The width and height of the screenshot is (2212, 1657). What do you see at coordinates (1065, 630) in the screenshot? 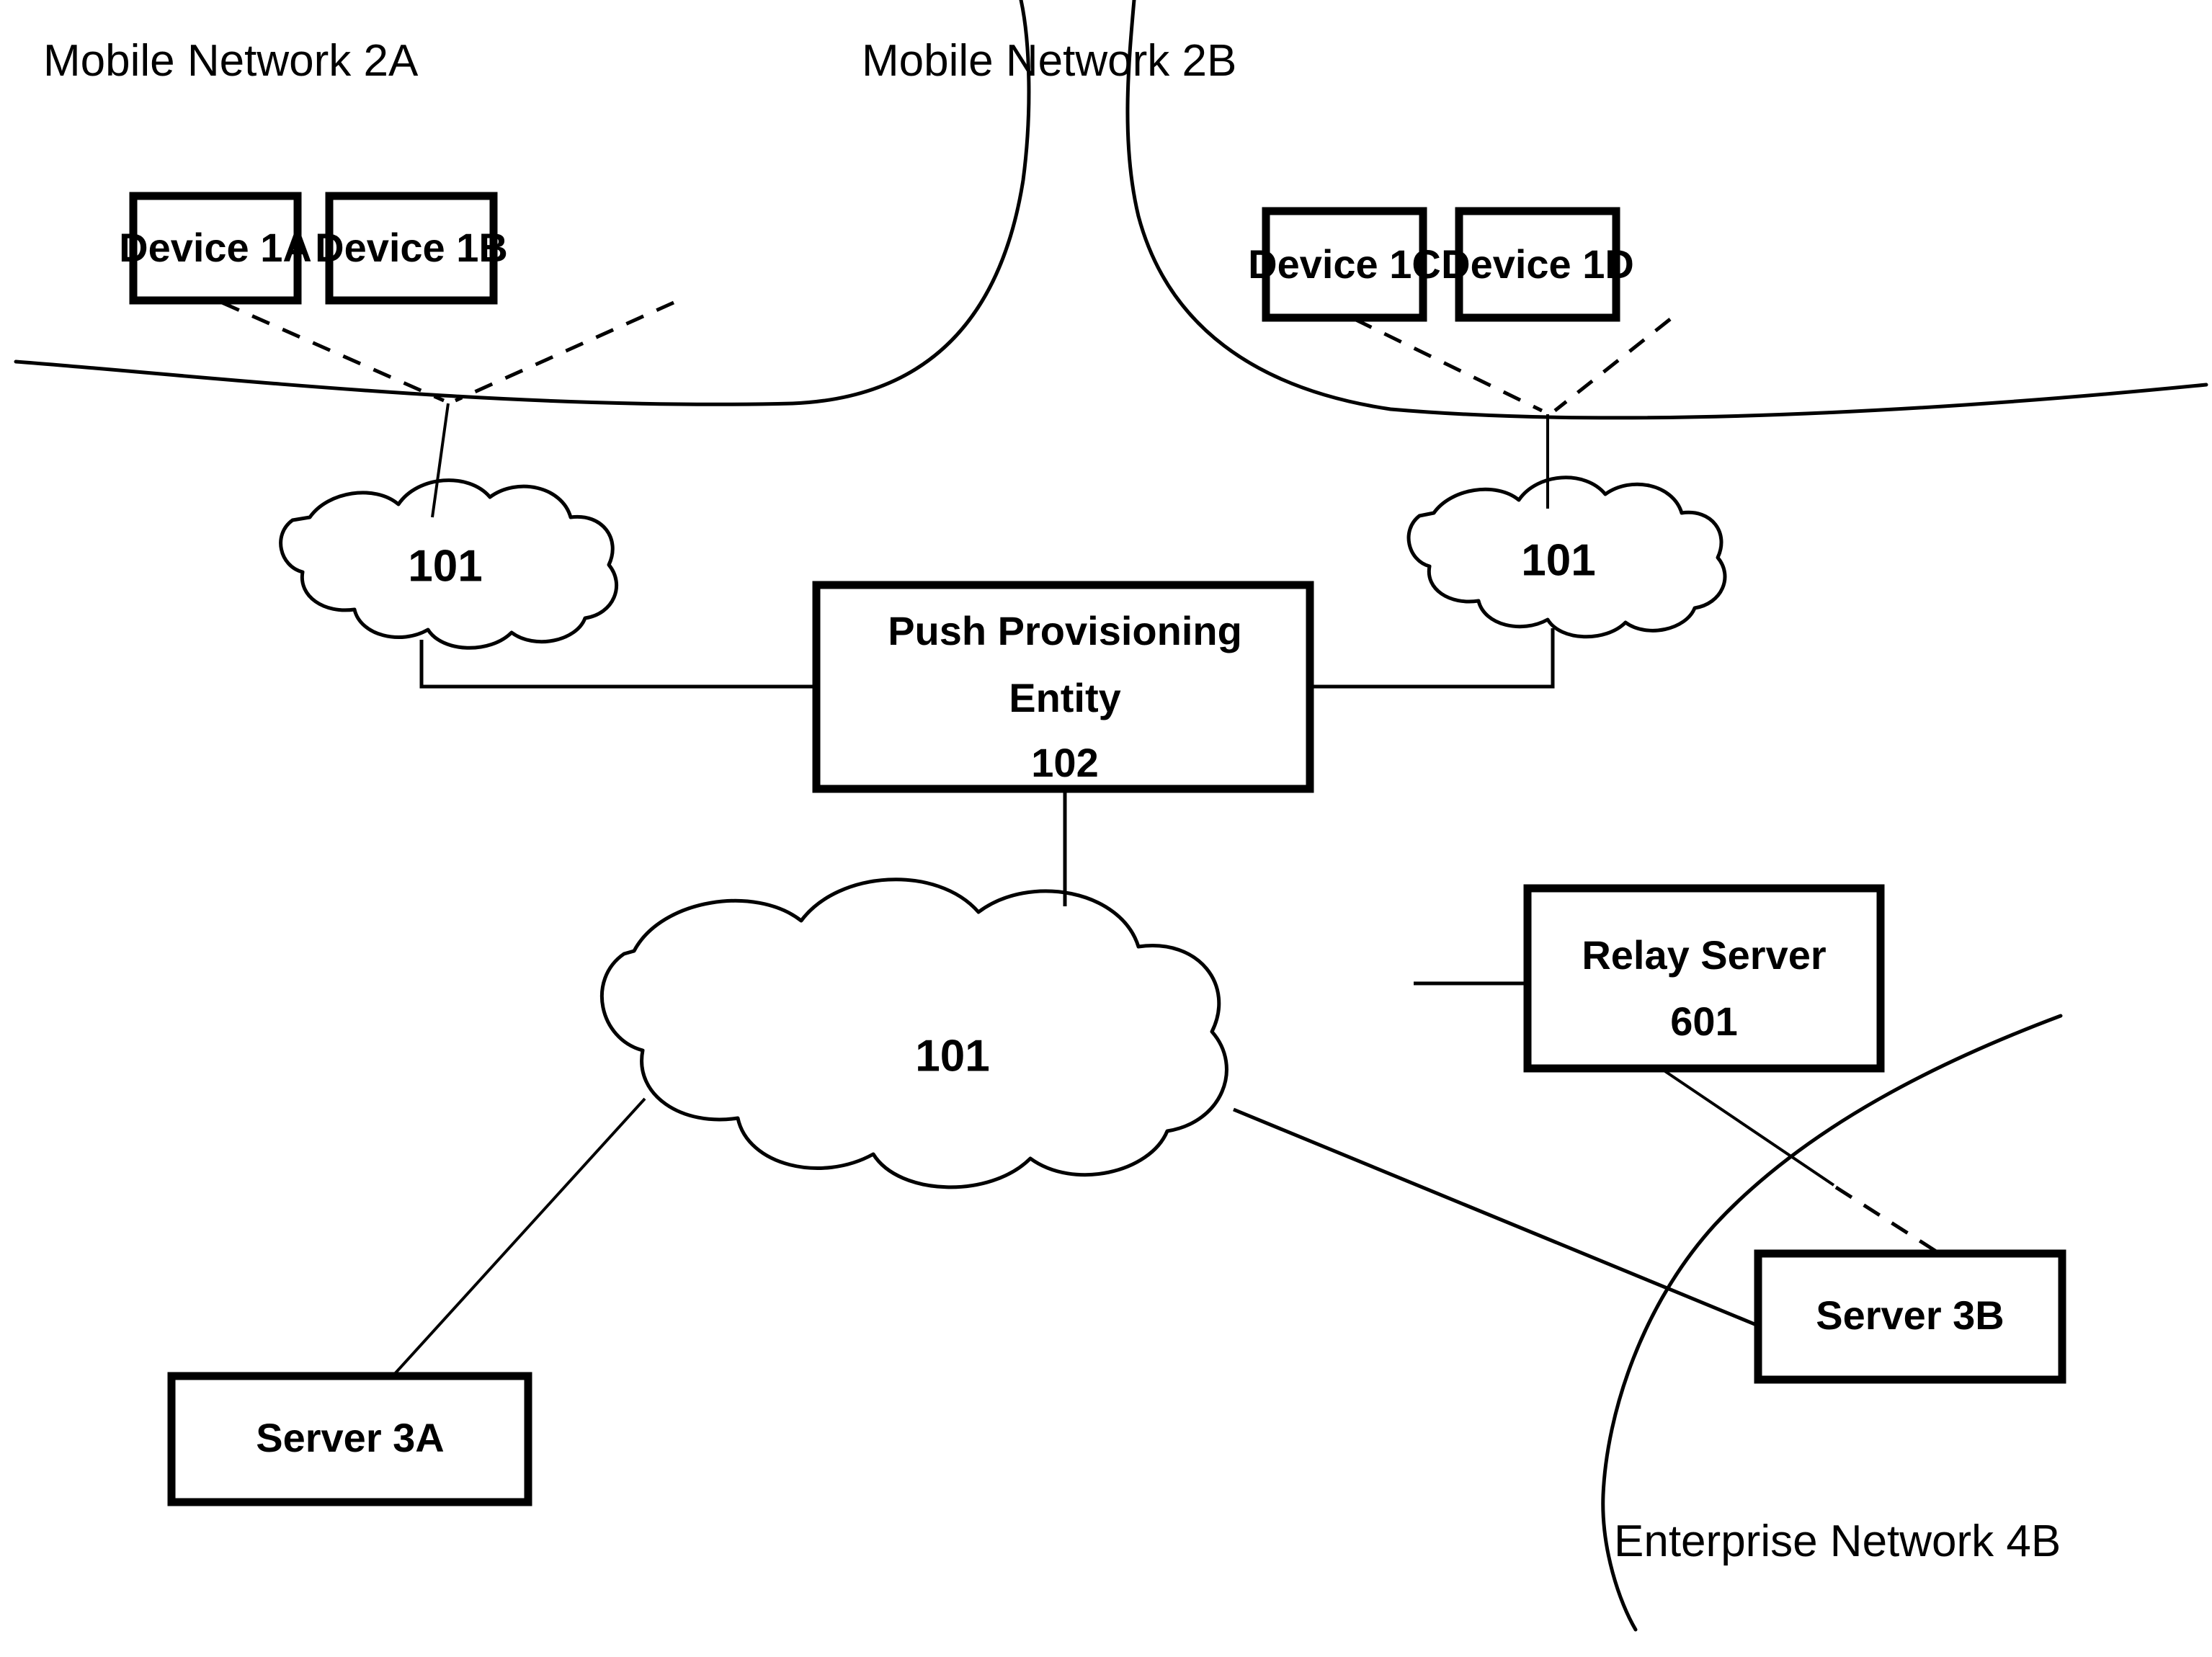
I see `node-label-ppe-line1: Push Provisioning` at bounding box center [1065, 630].